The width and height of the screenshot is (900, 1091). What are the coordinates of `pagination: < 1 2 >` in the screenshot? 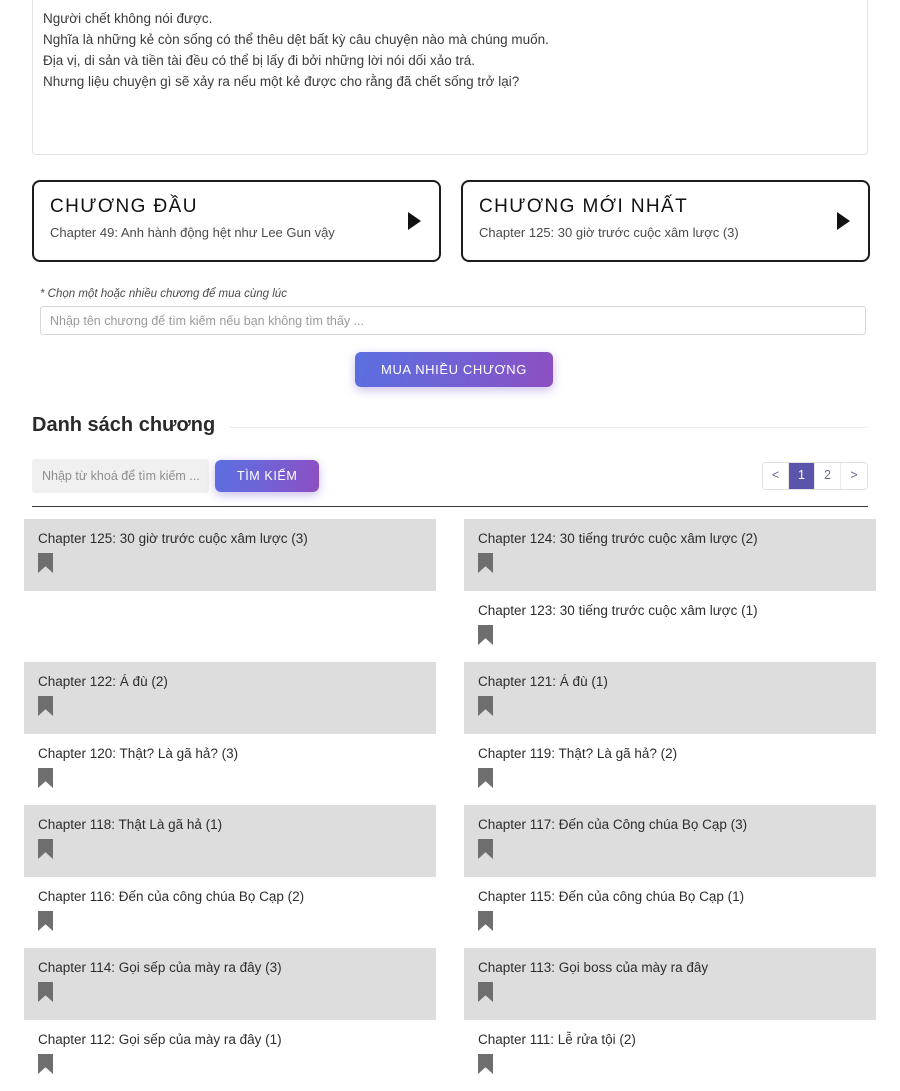 It's located at (815, 476).